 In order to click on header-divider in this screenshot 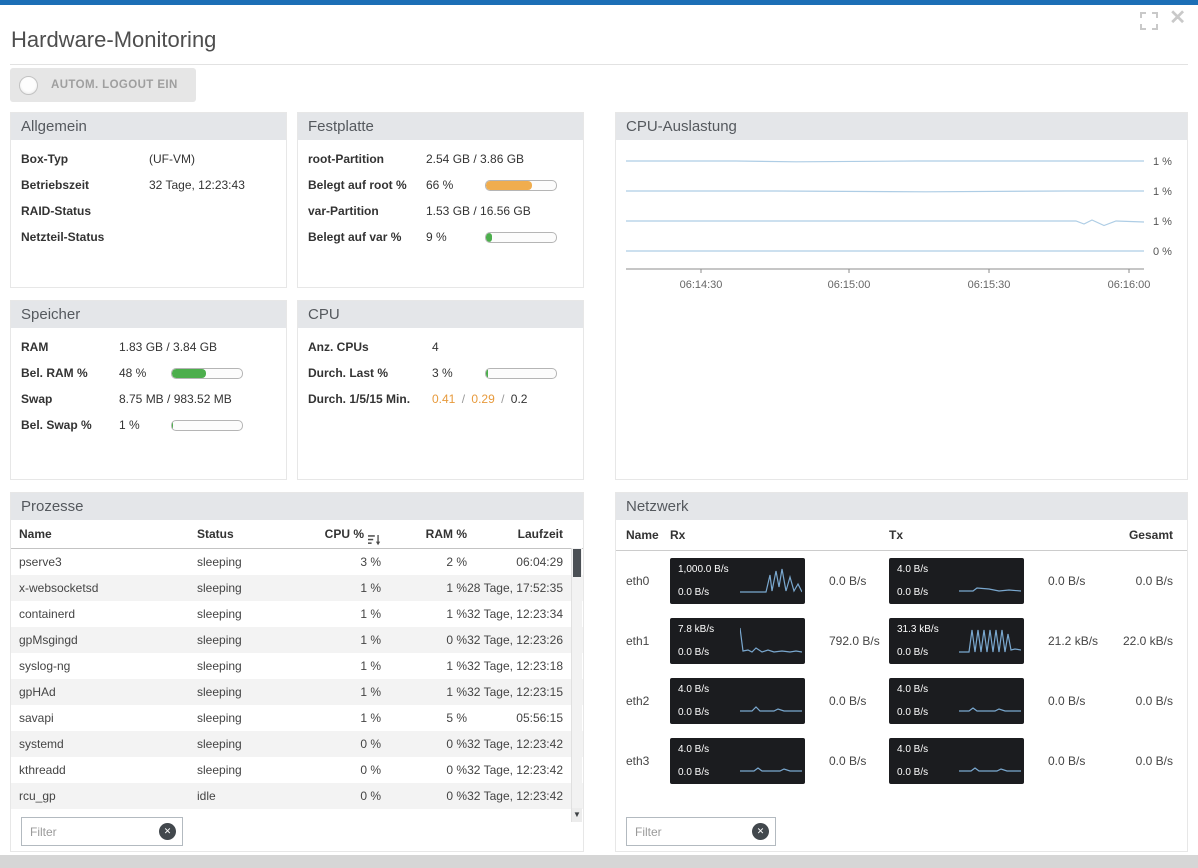, I will do `click(599, 64)`.